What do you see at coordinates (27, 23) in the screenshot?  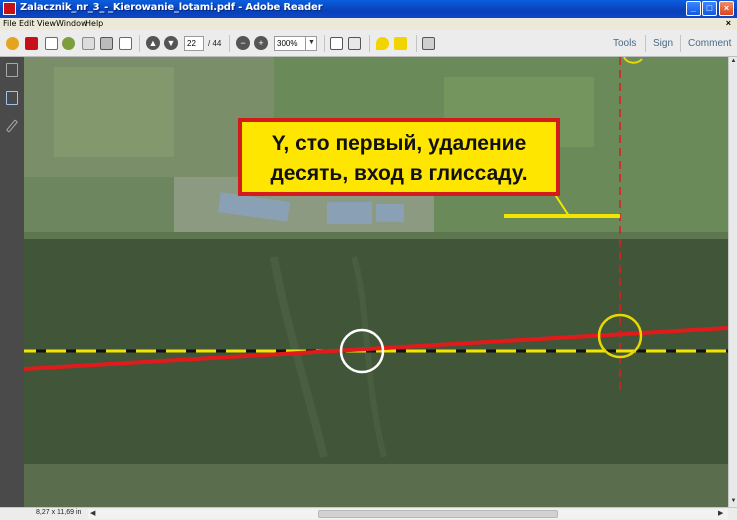 I see `menu-edit: Edit` at bounding box center [27, 23].